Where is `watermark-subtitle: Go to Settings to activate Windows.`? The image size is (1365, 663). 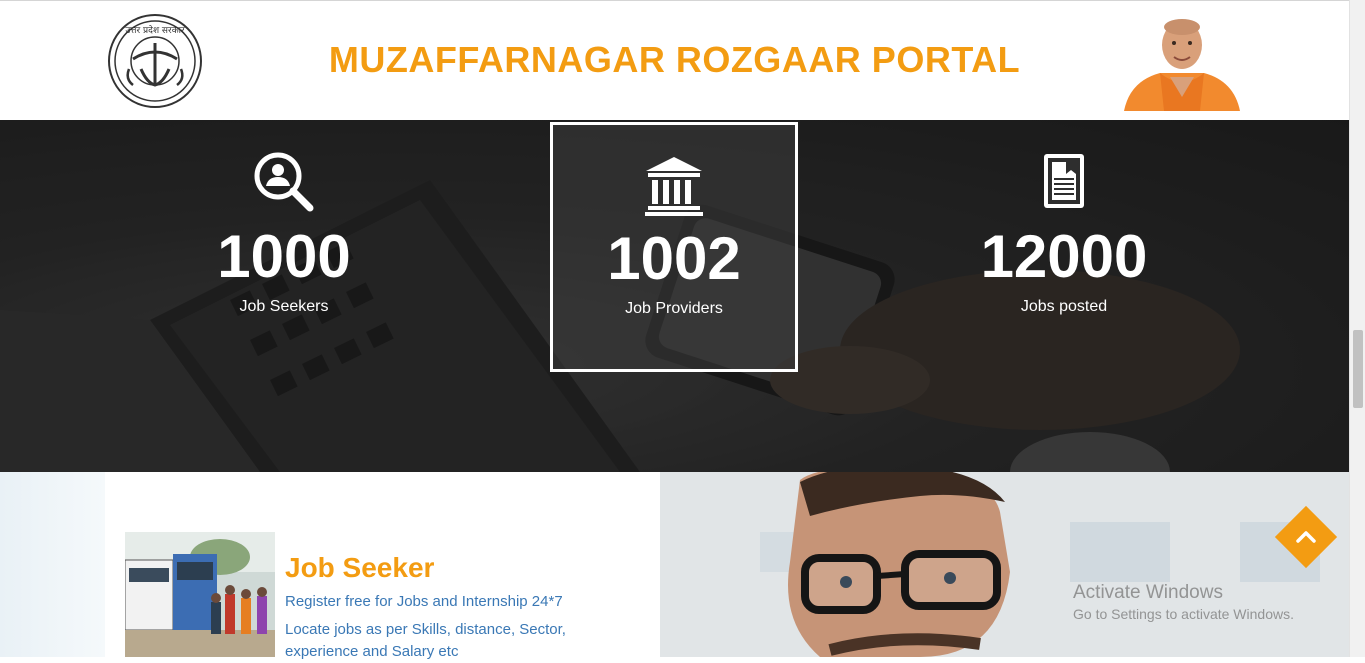
watermark-subtitle: Go to Settings to activate Windows. is located at coordinates (1183, 614).